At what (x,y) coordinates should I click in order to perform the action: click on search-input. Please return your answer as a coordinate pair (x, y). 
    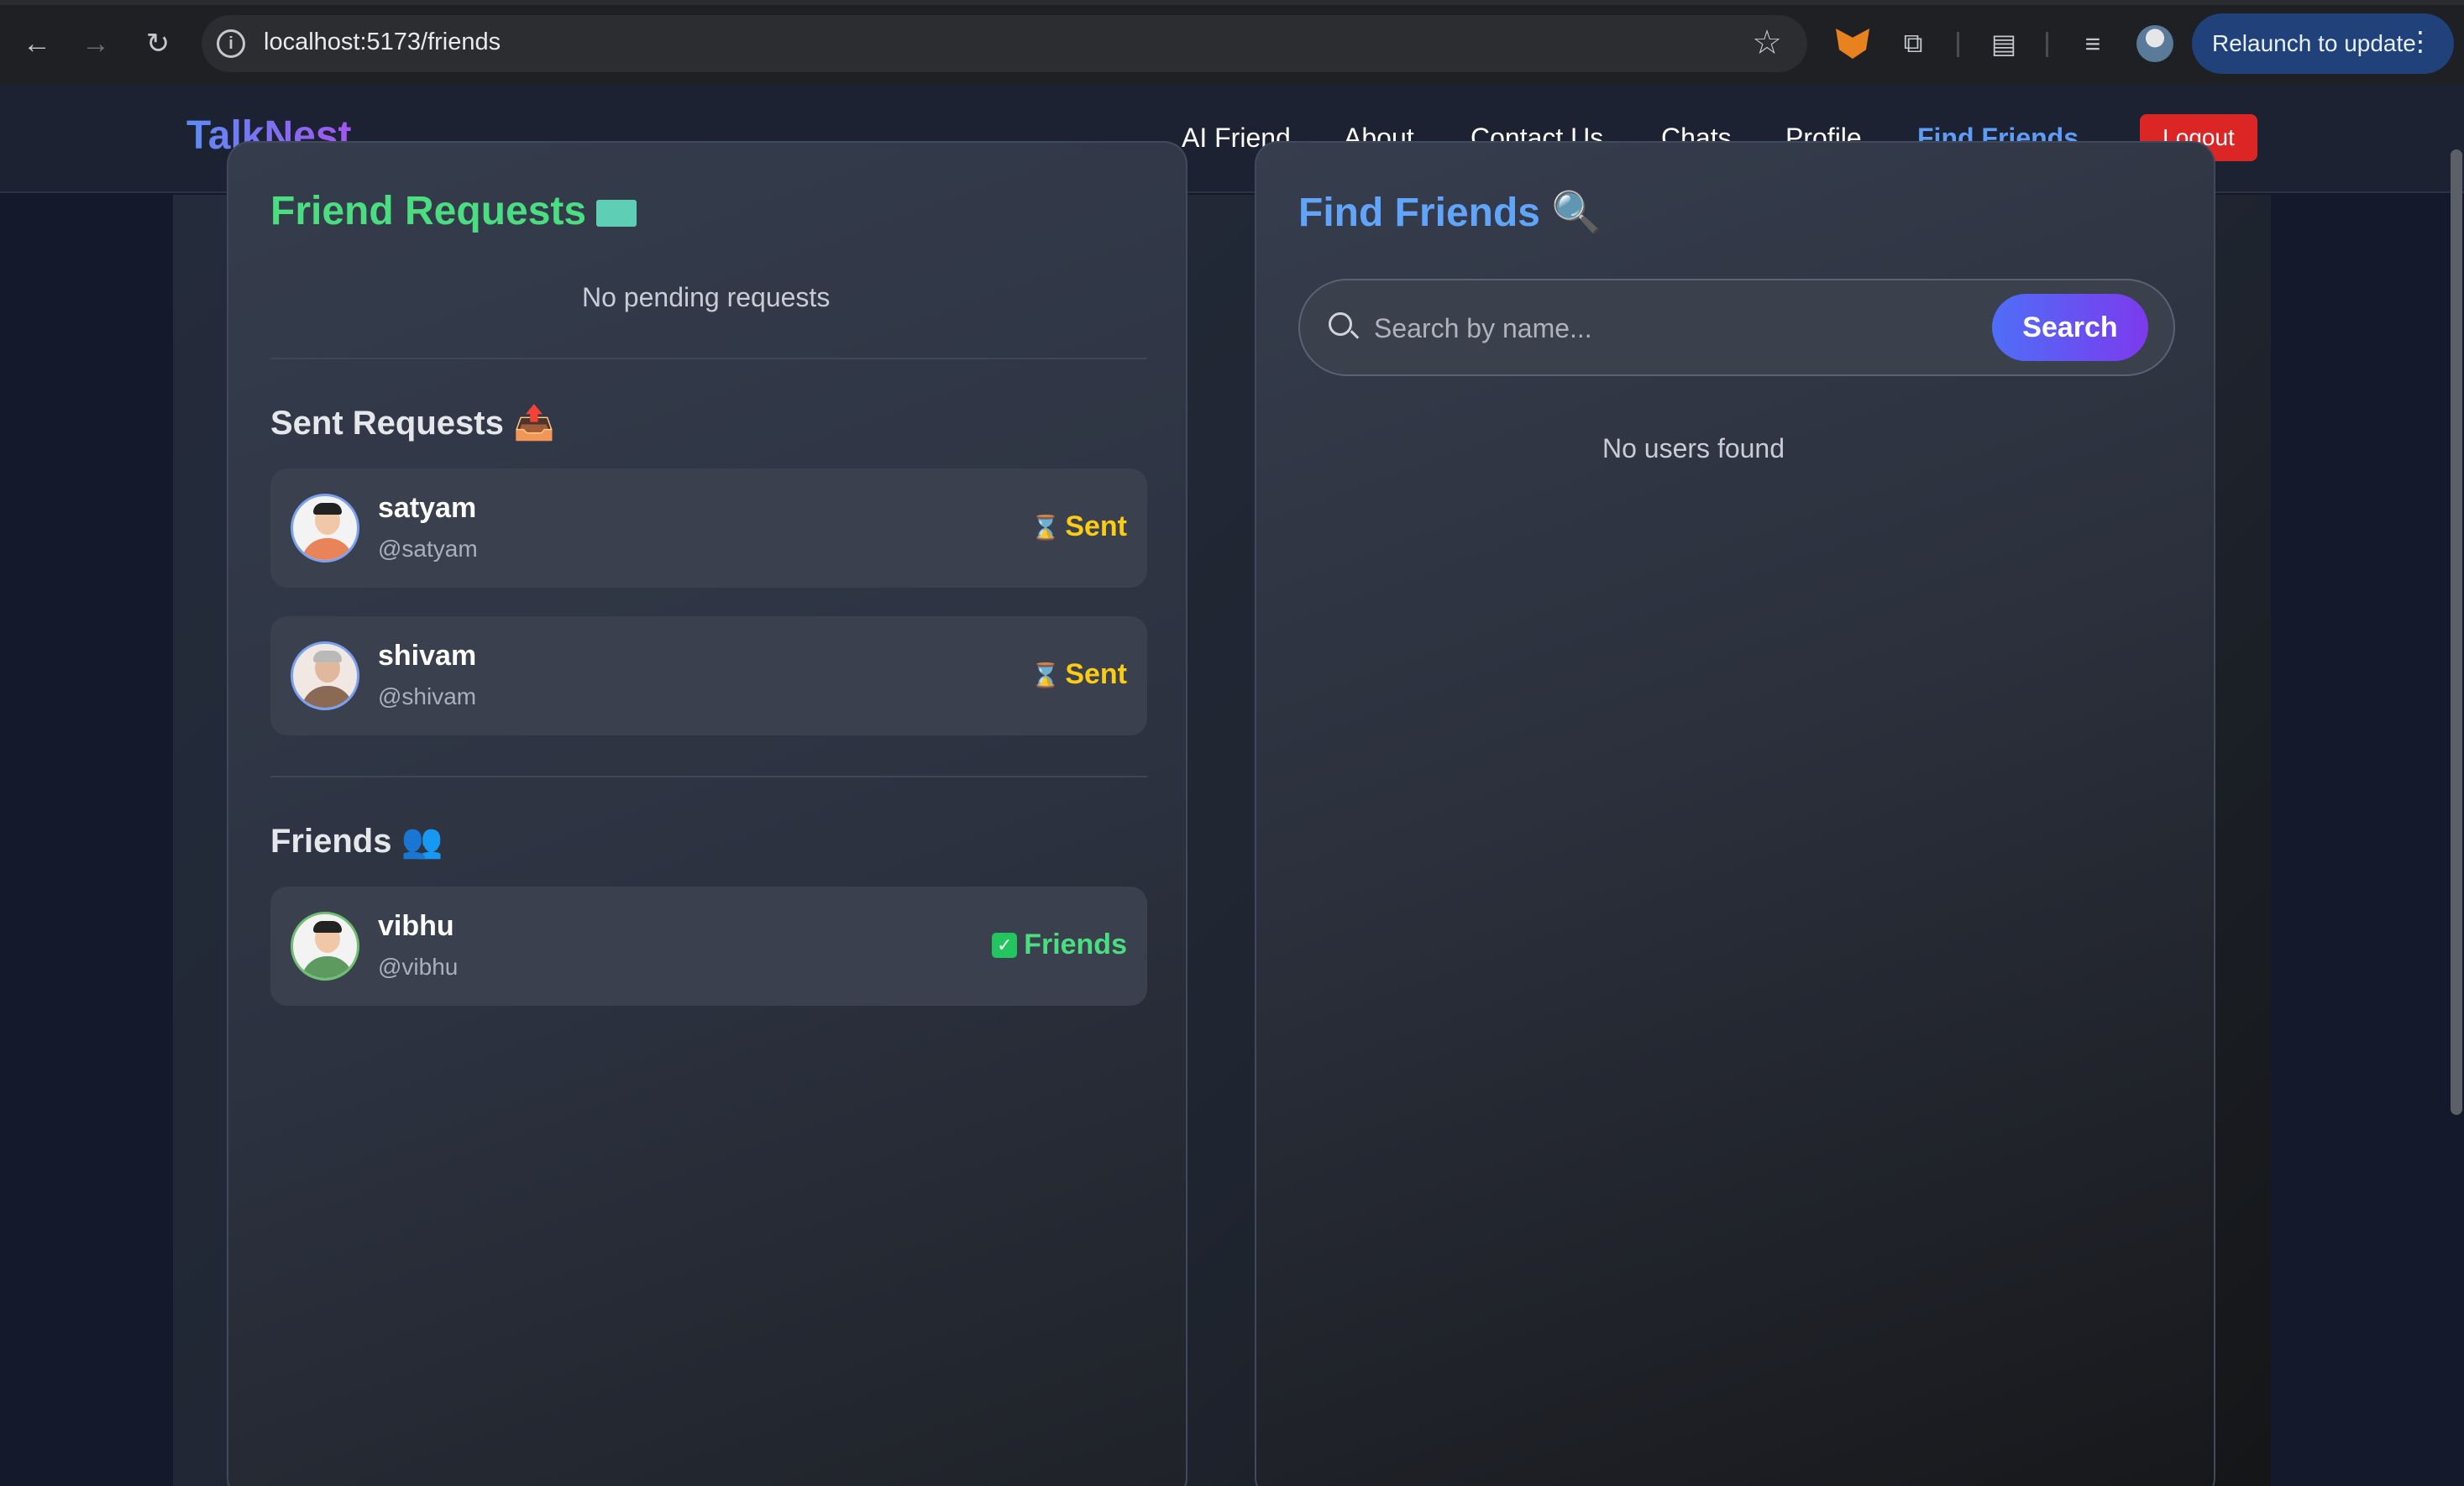
    Looking at the image, I should click on (1668, 328).